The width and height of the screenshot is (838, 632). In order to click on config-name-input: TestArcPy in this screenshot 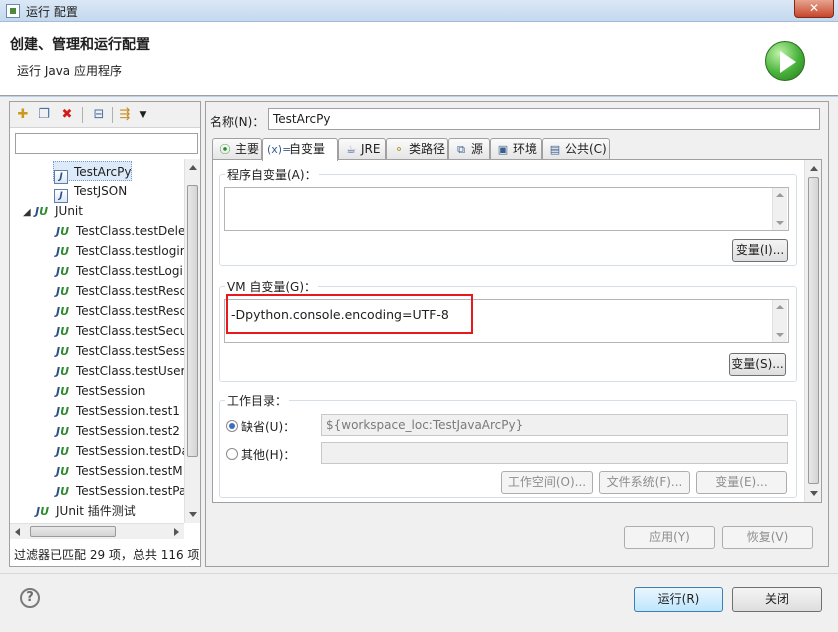, I will do `click(544, 119)`.